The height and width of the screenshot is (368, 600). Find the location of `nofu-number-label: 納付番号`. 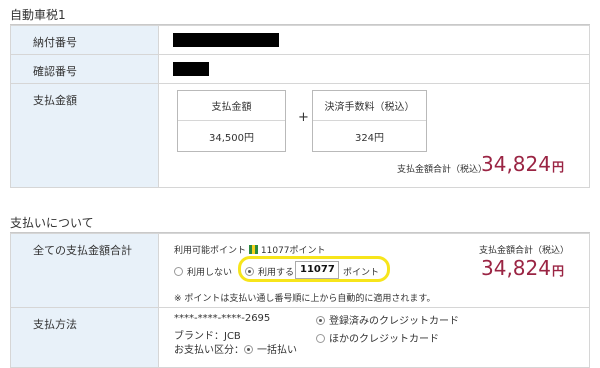

nofu-number-label: 納付番号 is located at coordinates (84, 40).